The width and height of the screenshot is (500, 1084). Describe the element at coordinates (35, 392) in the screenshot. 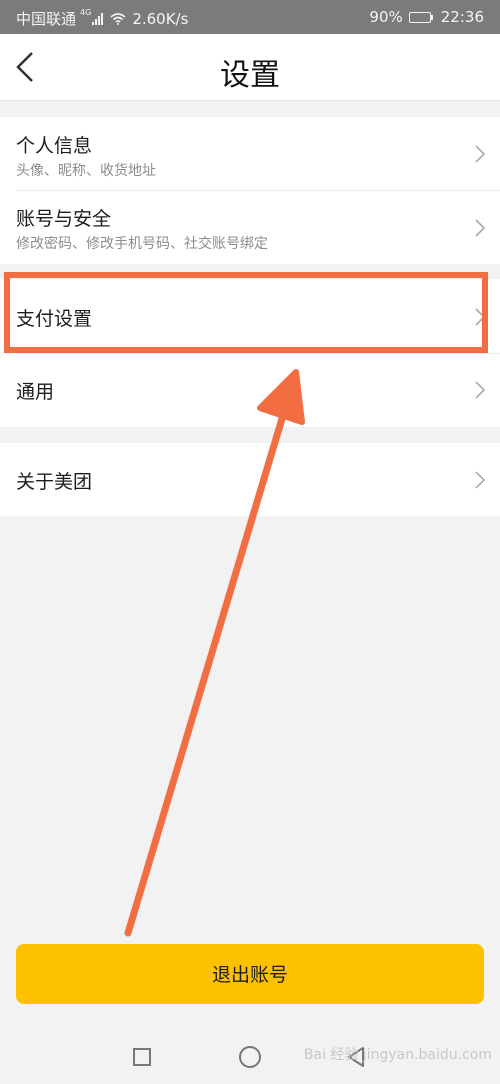

I see `settings-item-label: 通用` at that location.